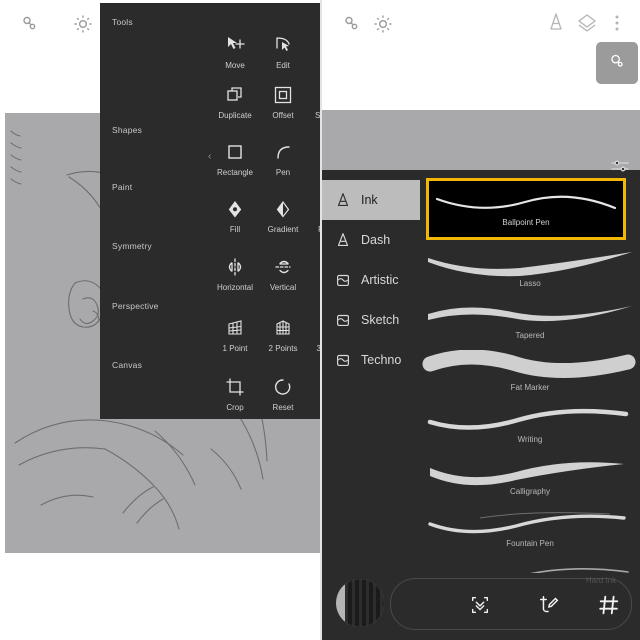 This screenshot has width=640, height=640. Describe the element at coordinates (283, 407) in the screenshot. I see `tool-label: Reset` at that location.